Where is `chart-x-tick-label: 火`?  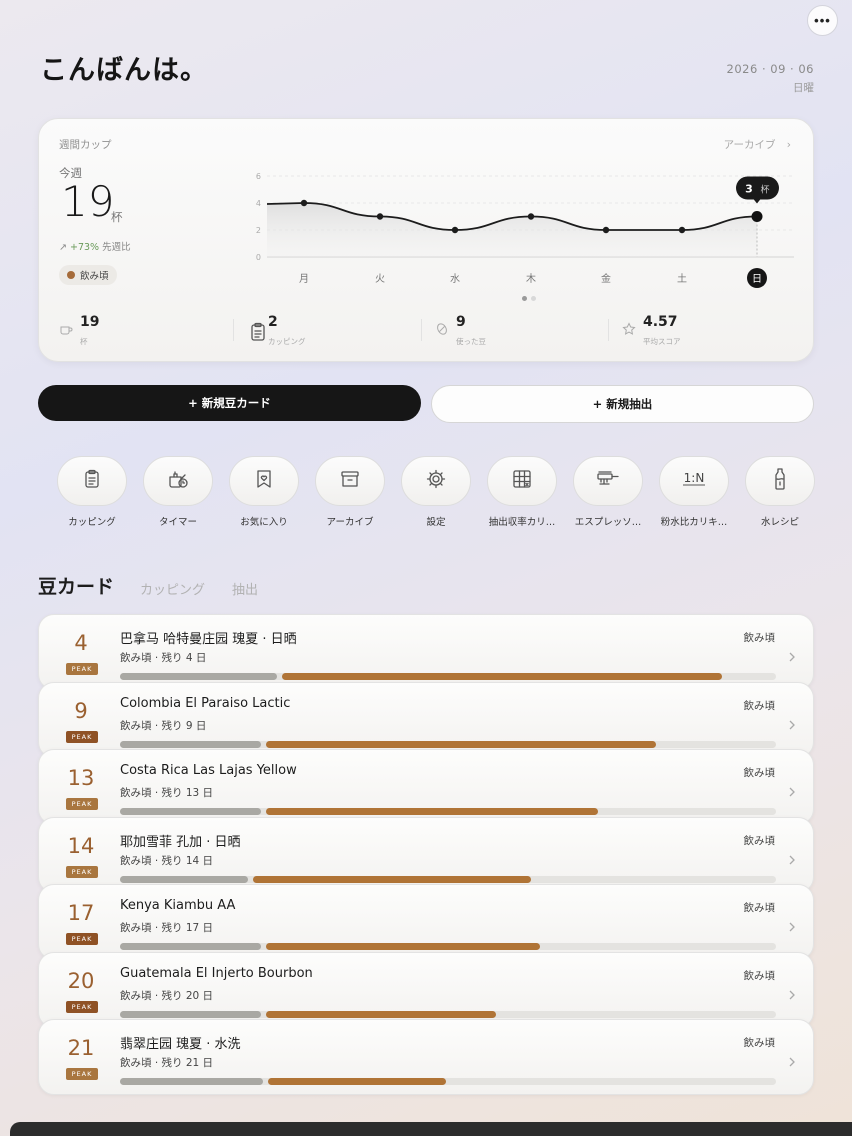
chart-x-tick-label: 火 is located at coordinates (380, 279).